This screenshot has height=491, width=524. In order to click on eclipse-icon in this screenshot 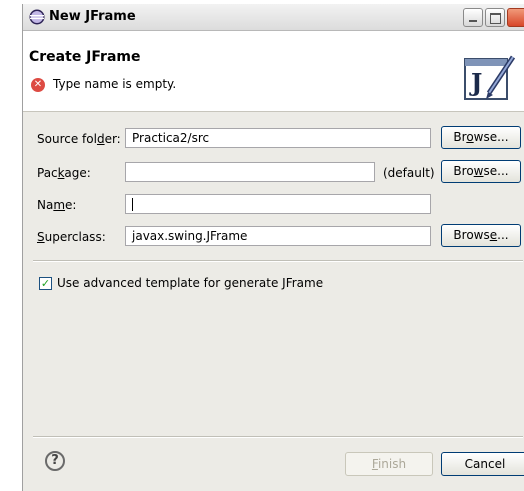, I will do `click(37, 17)`.